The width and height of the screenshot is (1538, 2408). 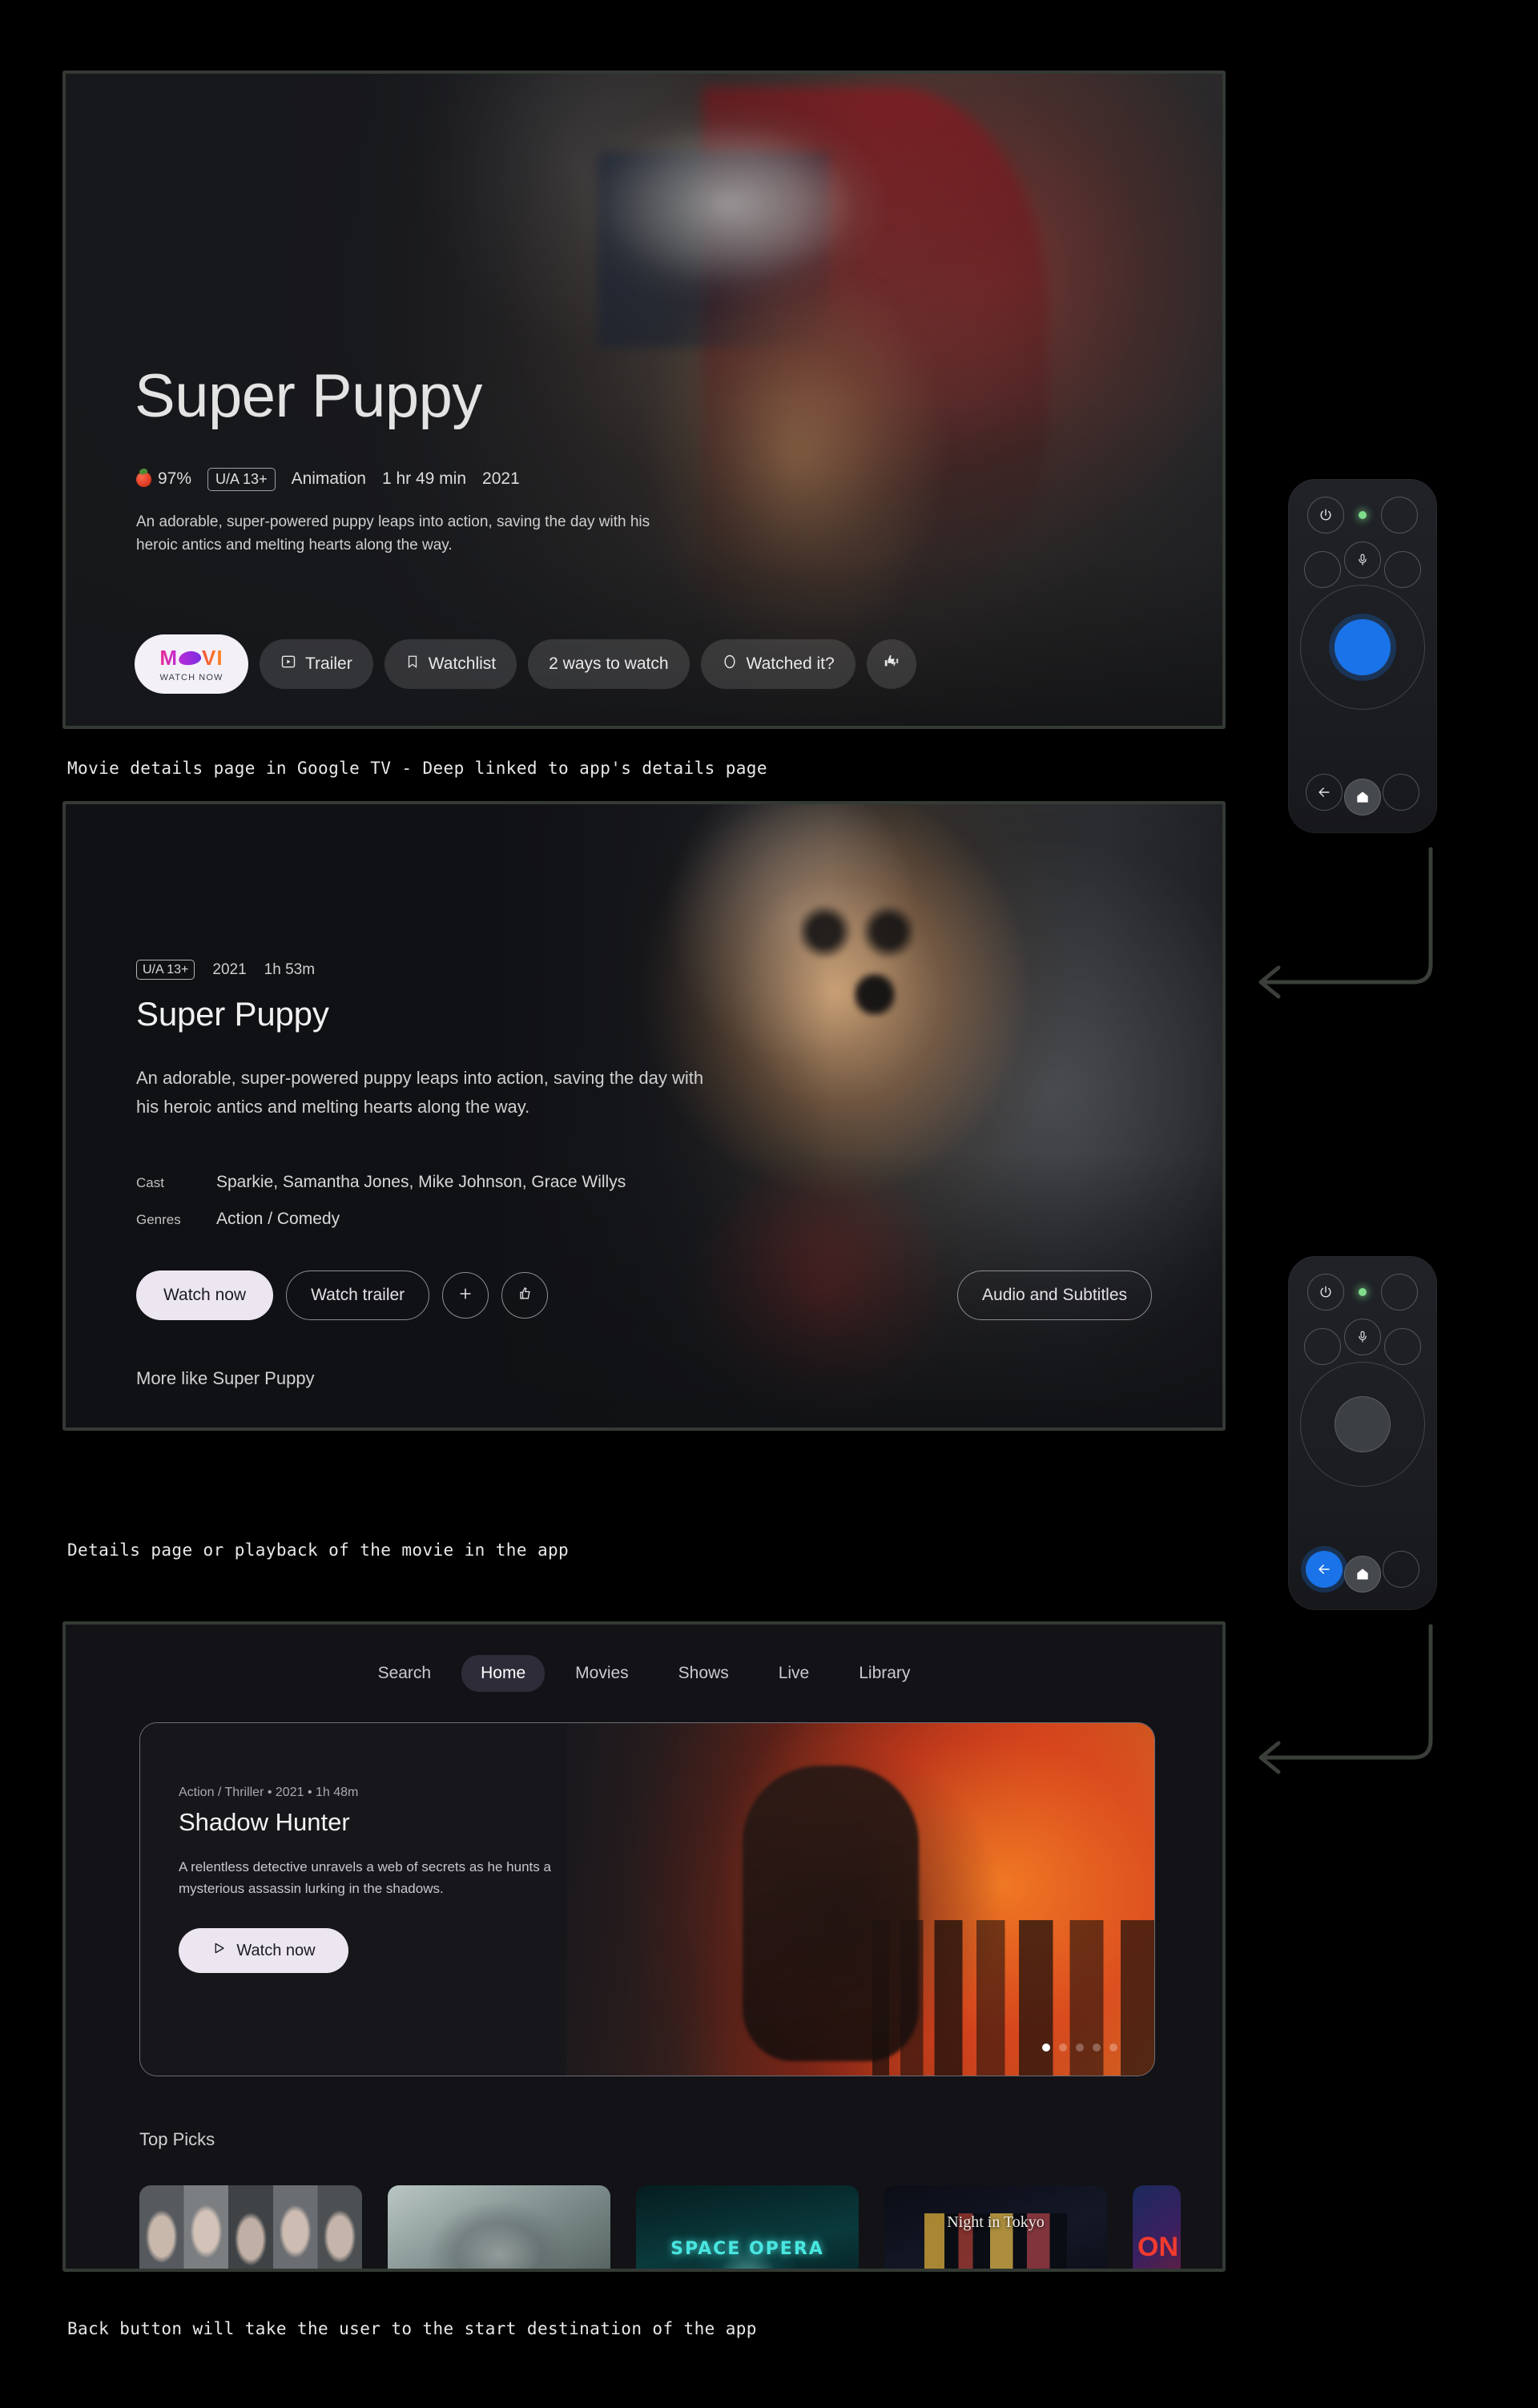 What do you see at coordinates (358, 1295) in the screenshot?
I see `watch-trailer-button: Watch trailer` at bounding box center [358, 1295].